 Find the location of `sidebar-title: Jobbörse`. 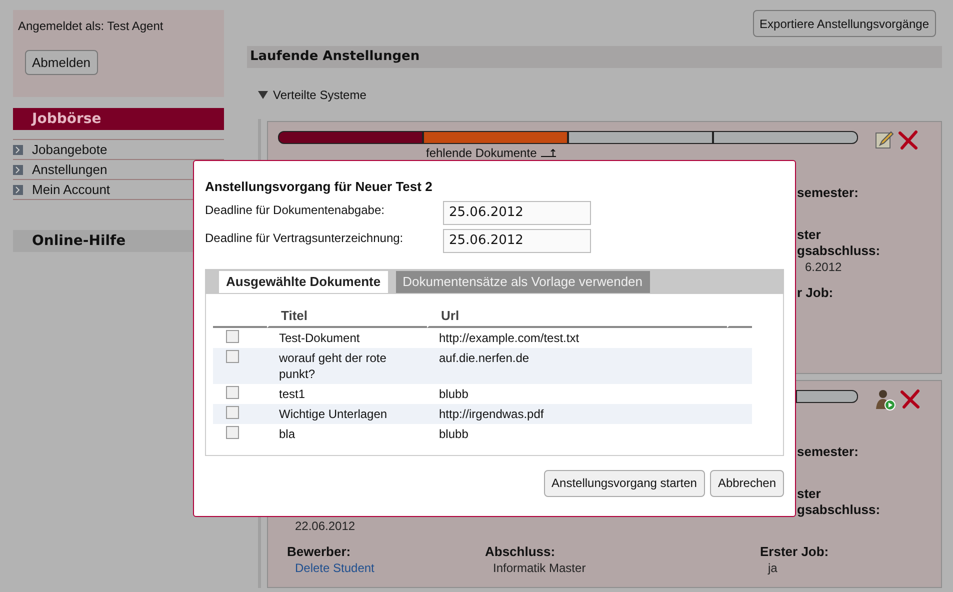

sidebar-title: Jobbörse is located at coordinates (118, 119).